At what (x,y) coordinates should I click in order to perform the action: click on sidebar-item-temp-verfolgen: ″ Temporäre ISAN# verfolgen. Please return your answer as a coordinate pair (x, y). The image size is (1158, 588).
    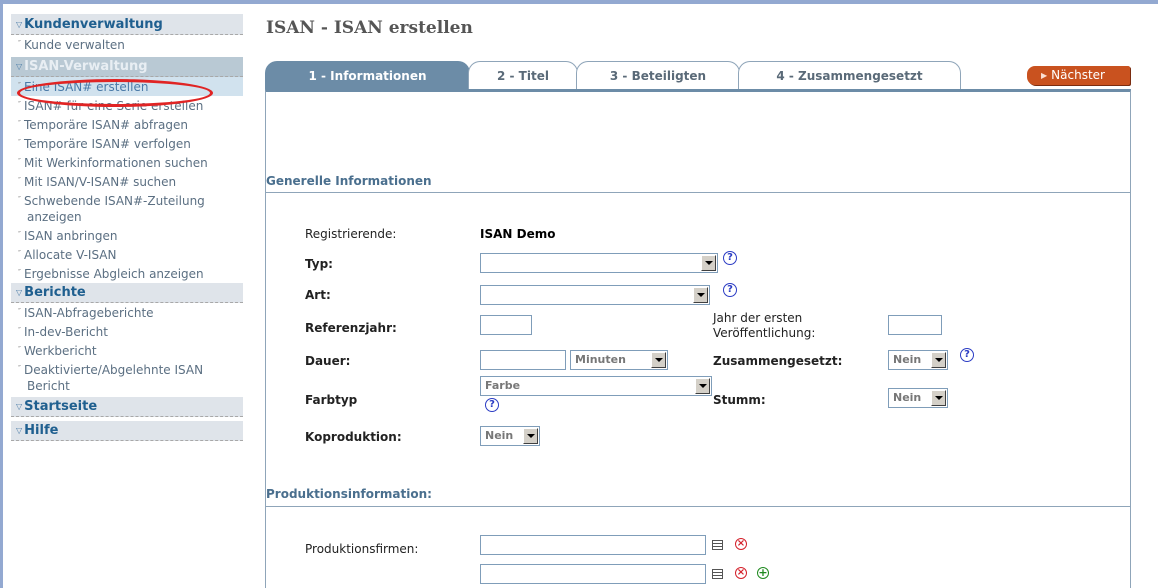
    Looking at the image, I should click on (127, 143).